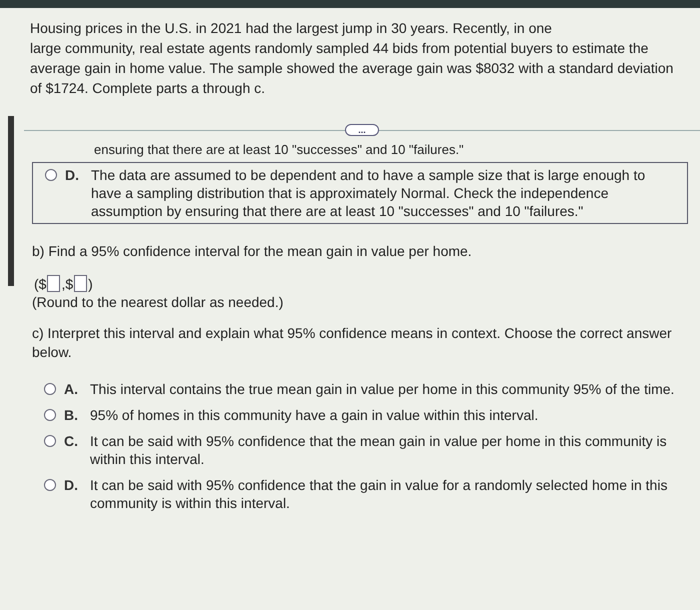 This screenshot has width=700, height=610. What do you see at coordinates (71, 441) in the screenshot?
I see `option-letter: C.` at bounding box center [71, 441].